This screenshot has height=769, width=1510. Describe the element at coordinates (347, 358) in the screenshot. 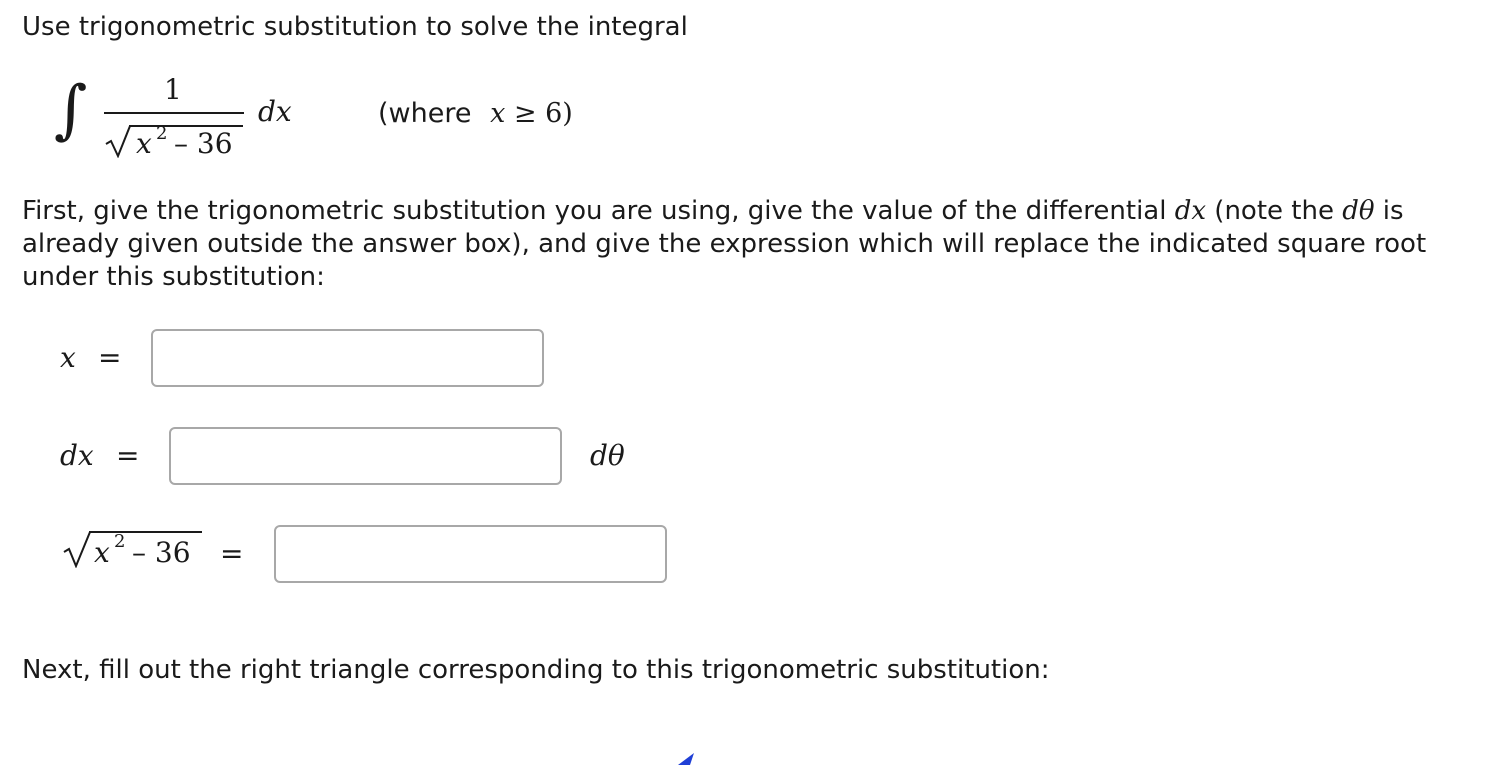

I see `x-substitution-input` at that location.